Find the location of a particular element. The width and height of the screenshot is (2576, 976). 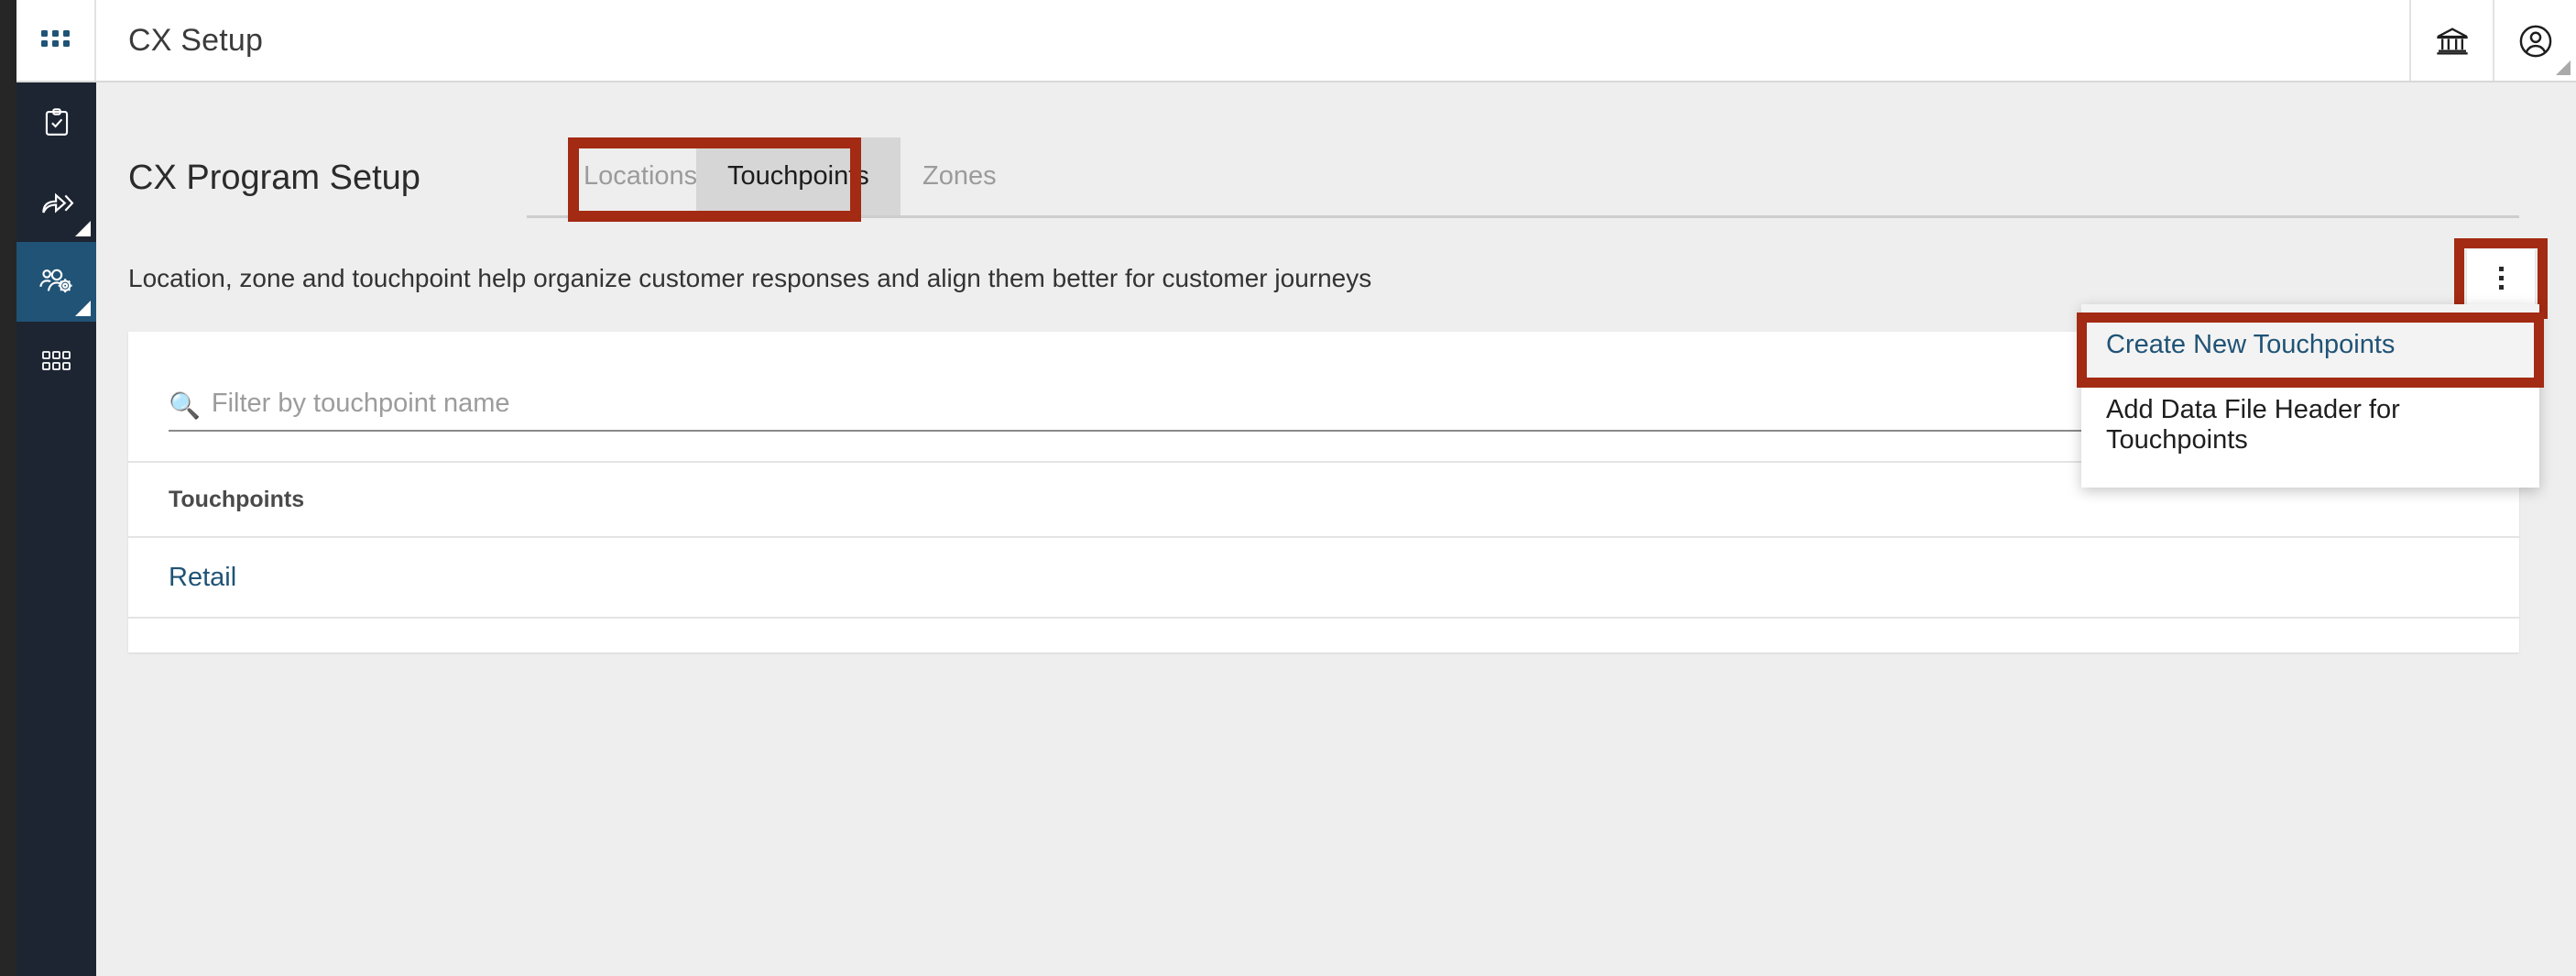

top-bar-actions is located at coordinates (2493, 41).